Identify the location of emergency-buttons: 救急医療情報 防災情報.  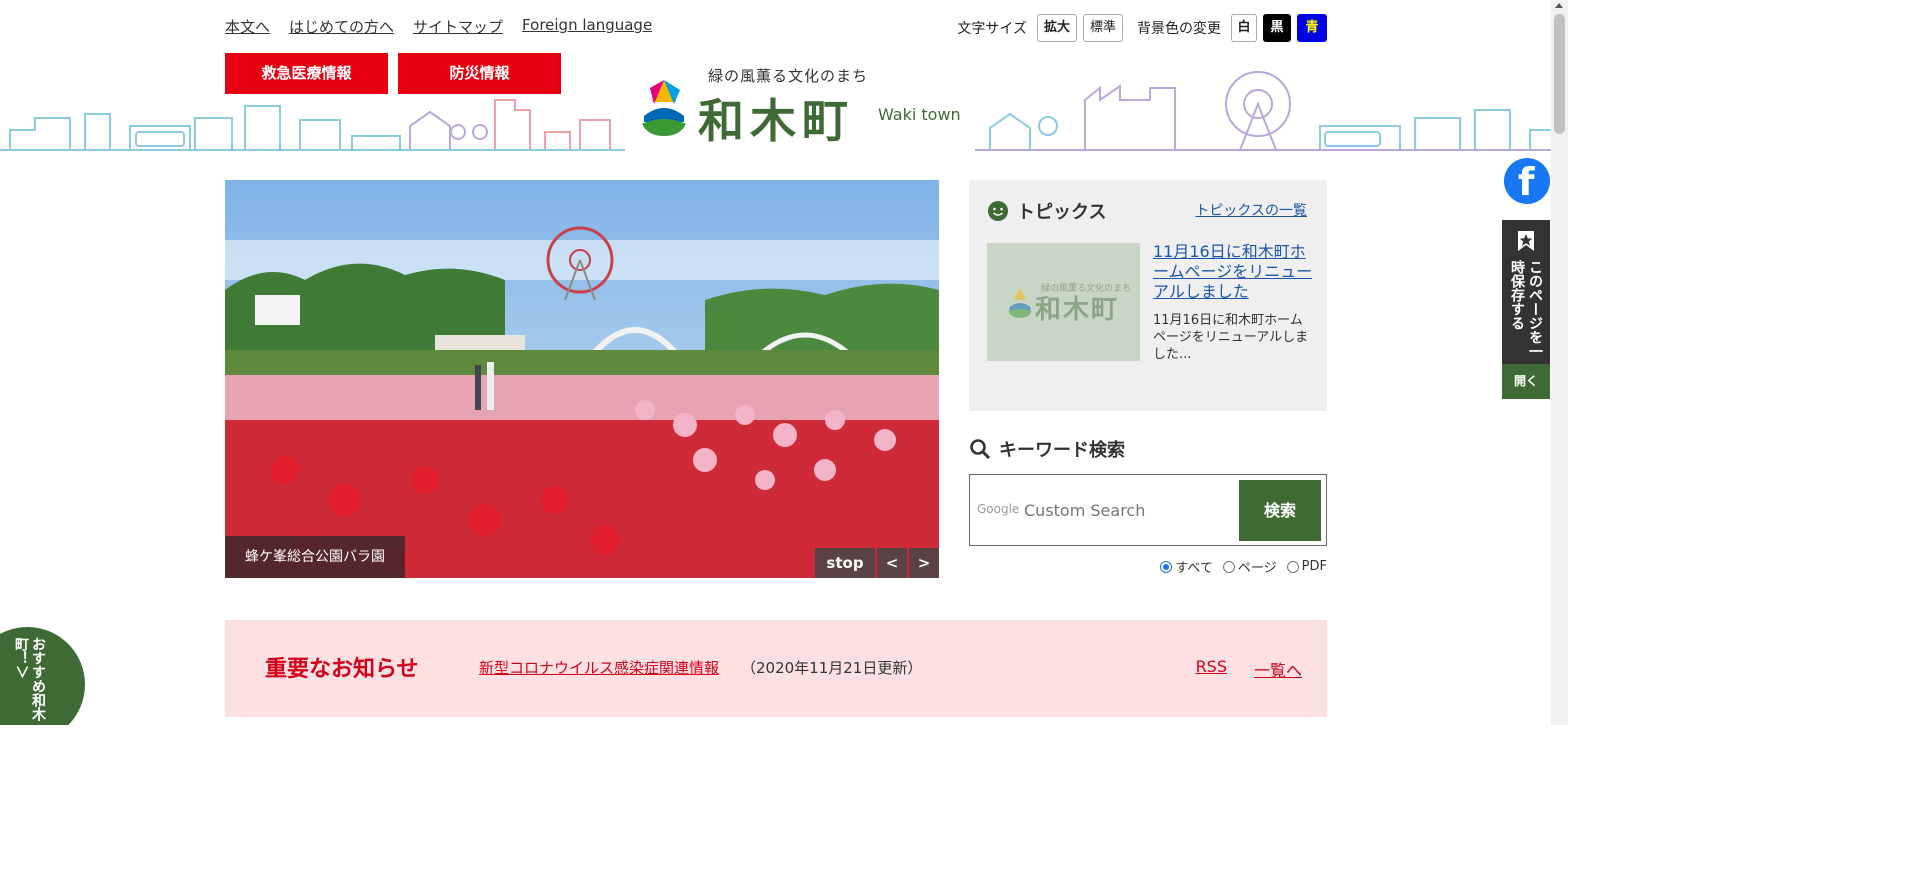
(393, 73).